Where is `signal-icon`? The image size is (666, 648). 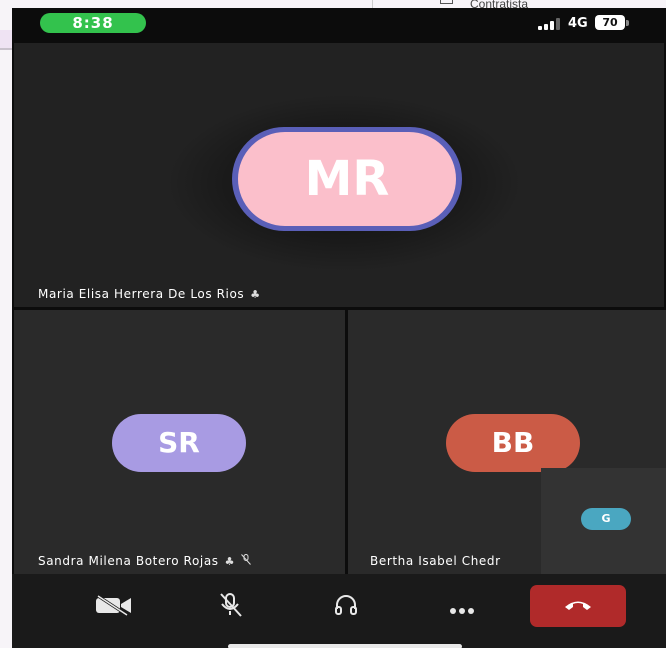 signal-icon is located at coordinates (551, 24).